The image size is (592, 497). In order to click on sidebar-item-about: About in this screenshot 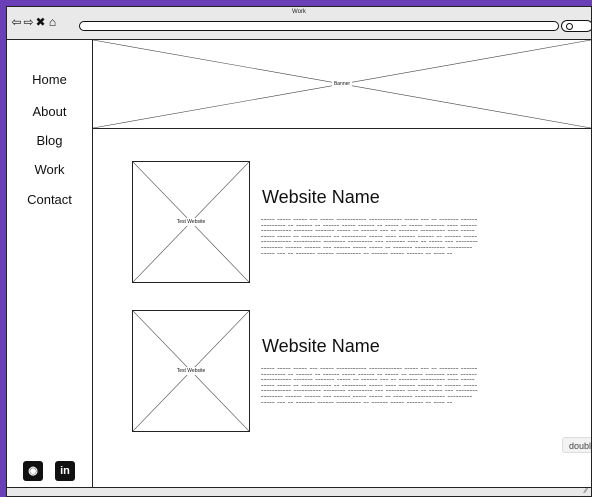, I will do `click(49, 111)`.